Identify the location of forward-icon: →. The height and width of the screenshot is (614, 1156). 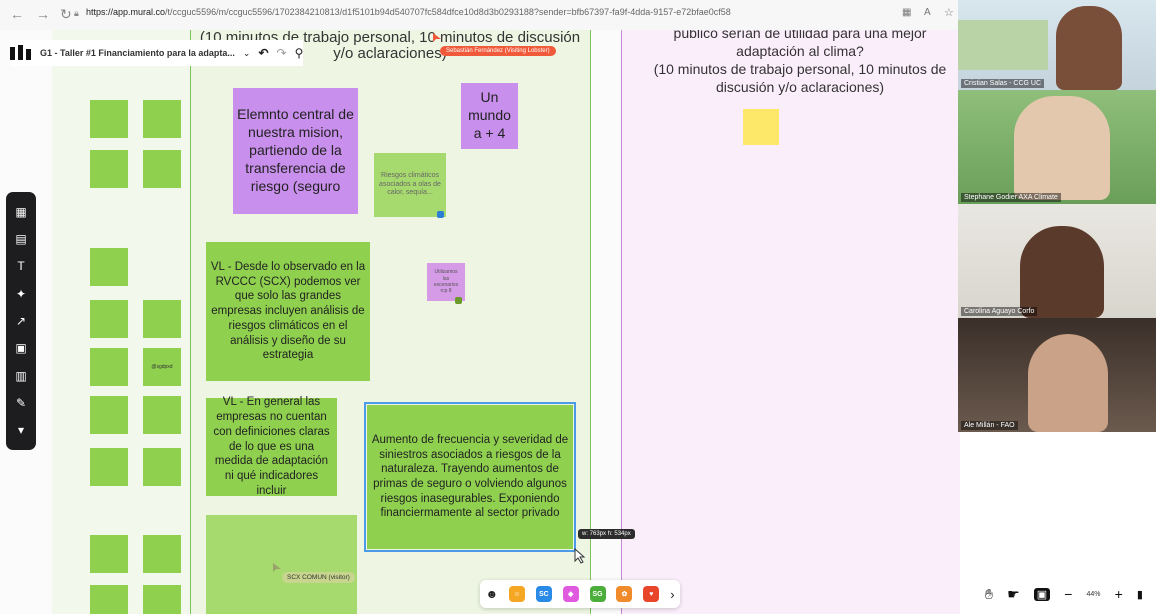
(43, 14).